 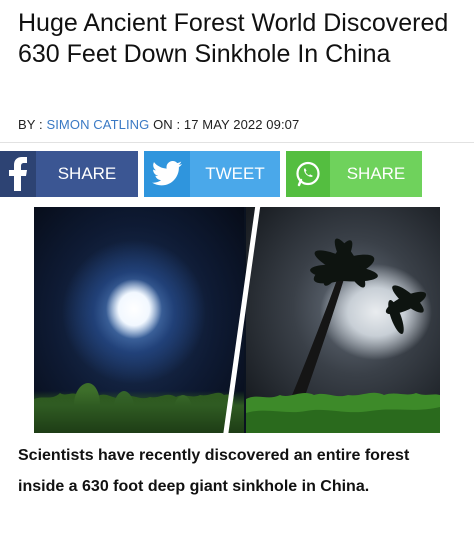 I want to click on byline-on-label: ON :, so click(x=166, y=124).